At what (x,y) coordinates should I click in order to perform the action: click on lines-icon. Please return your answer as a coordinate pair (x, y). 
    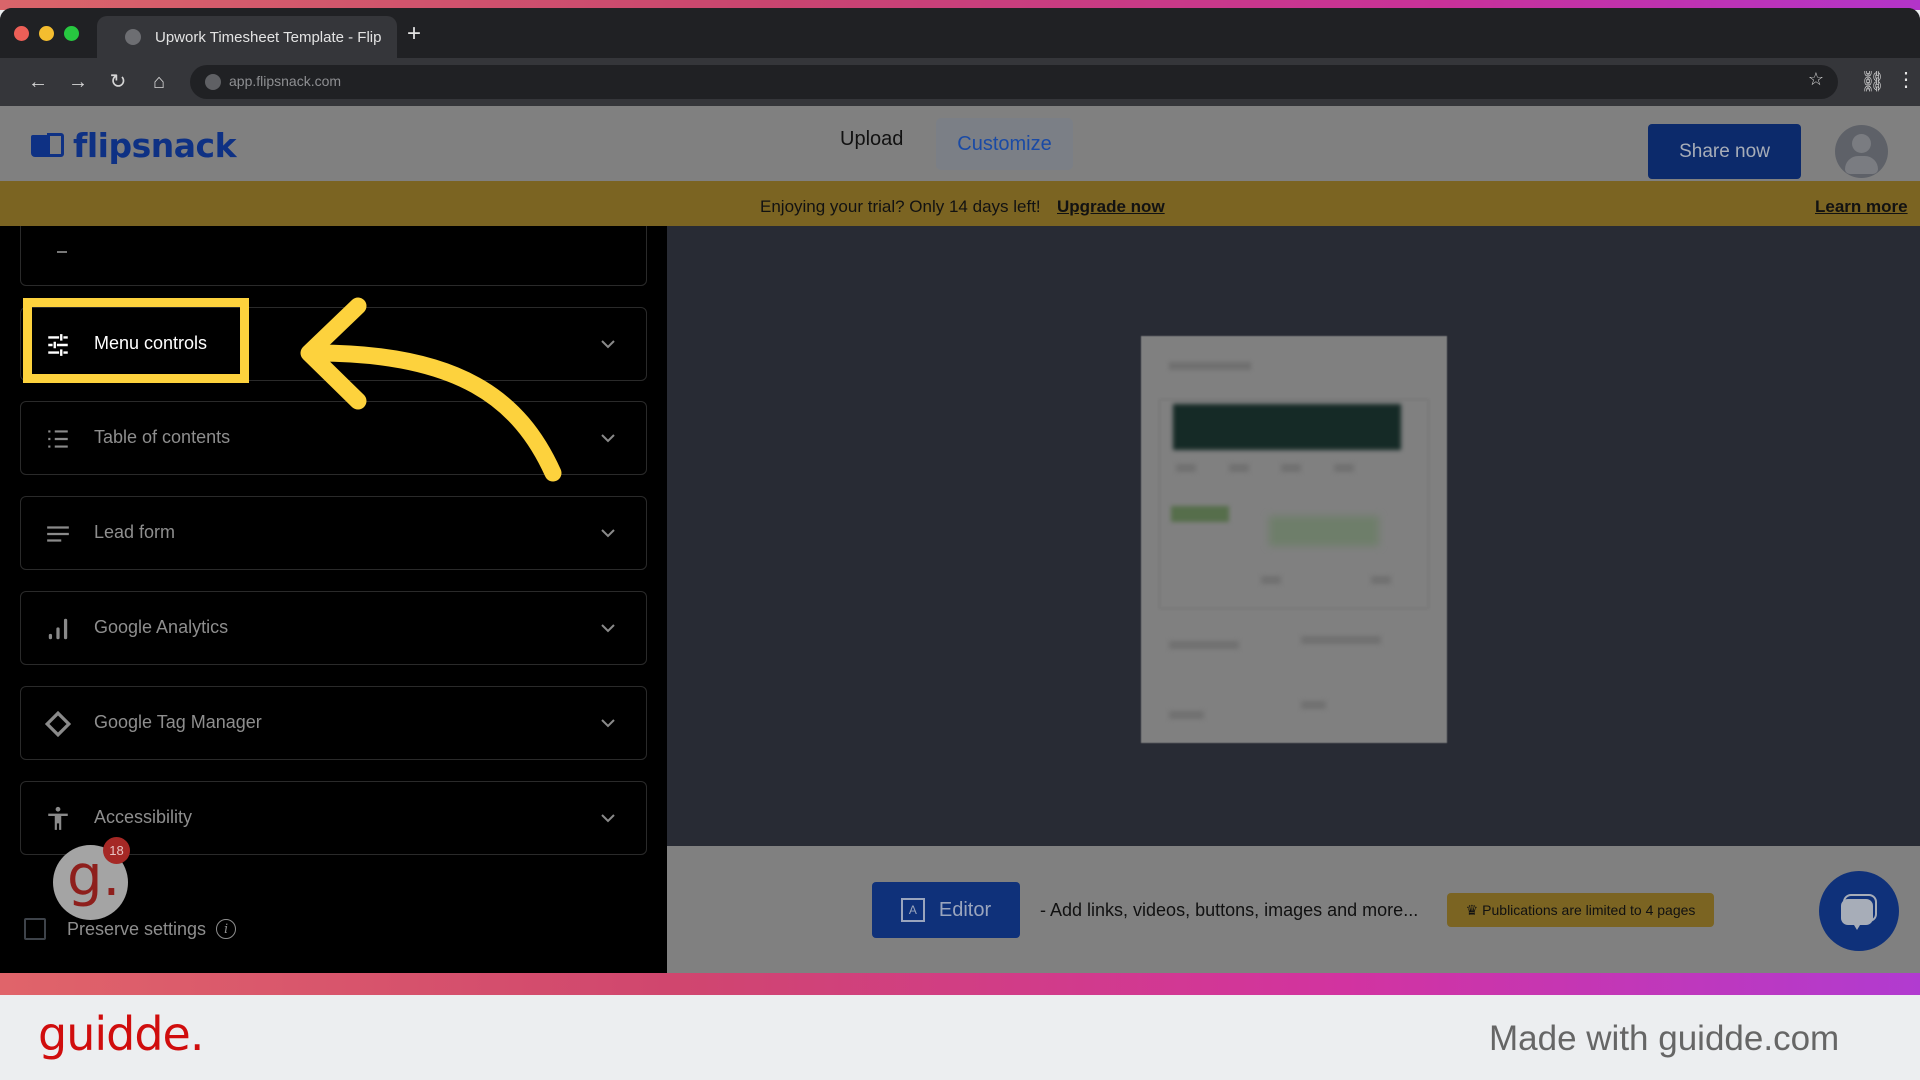
    Looking at the image, I should click on (58, 534).